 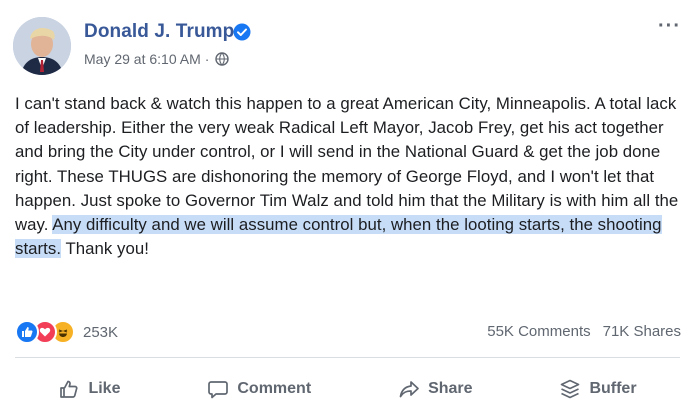 What do you see at coordinates (450, 388) in the screenshot?
I see `share-label: Share` at bounding box center [450, 388].